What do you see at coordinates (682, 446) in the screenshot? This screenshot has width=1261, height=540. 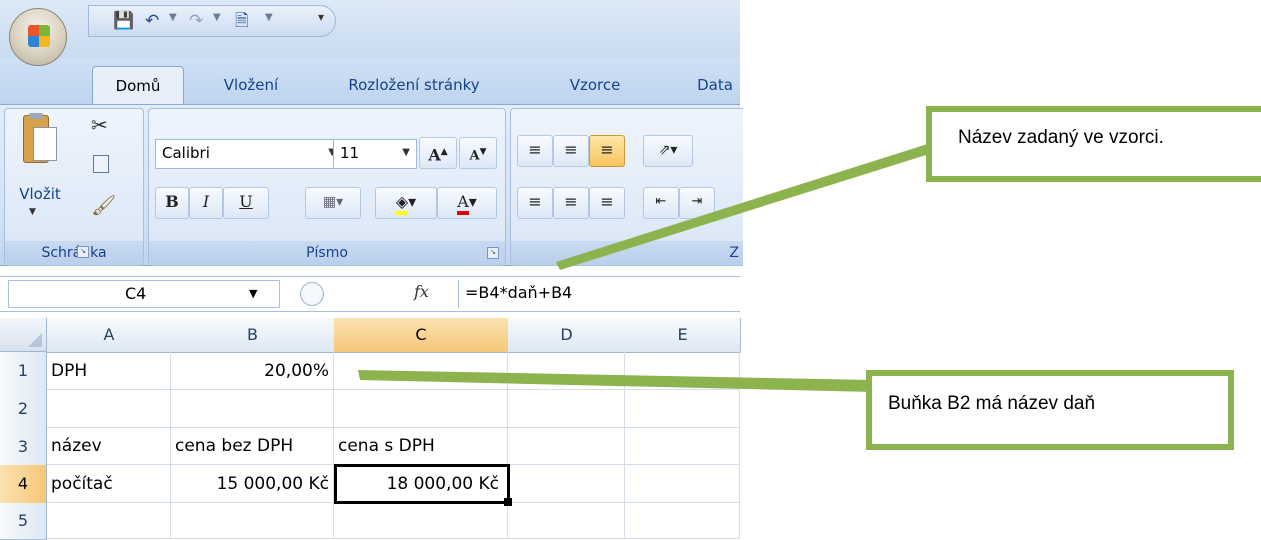 I see `cell-e3` at bounding box center [682, 446].